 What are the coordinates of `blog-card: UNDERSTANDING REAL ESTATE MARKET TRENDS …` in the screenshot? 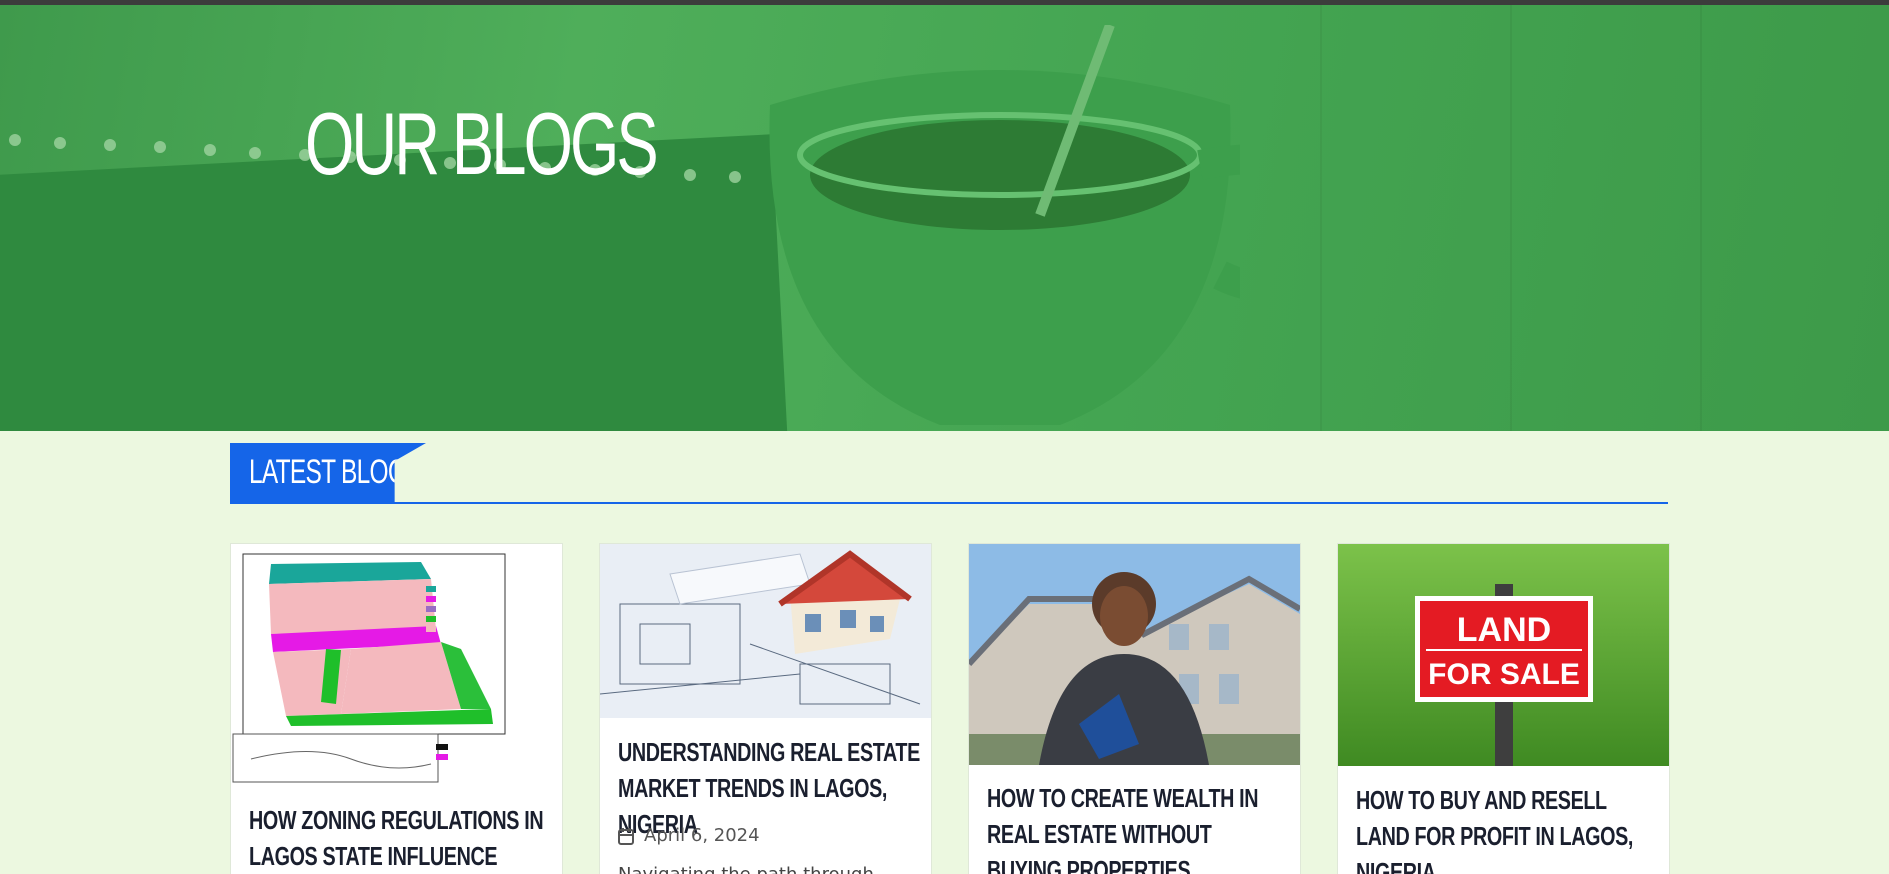 It's located at (765, 708).